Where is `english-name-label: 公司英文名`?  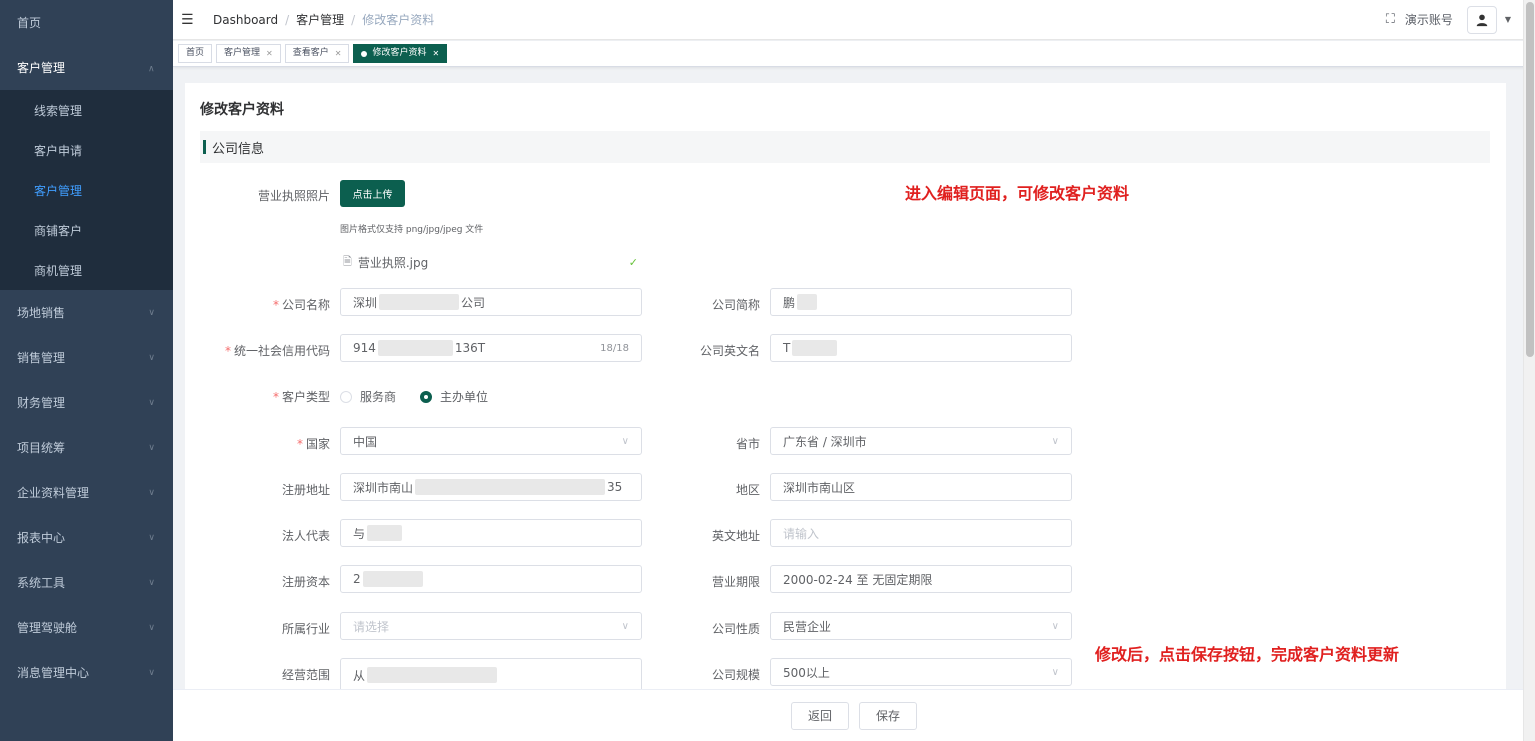
english-name-label: 公司英文名 is located at coordinates (729, 351).